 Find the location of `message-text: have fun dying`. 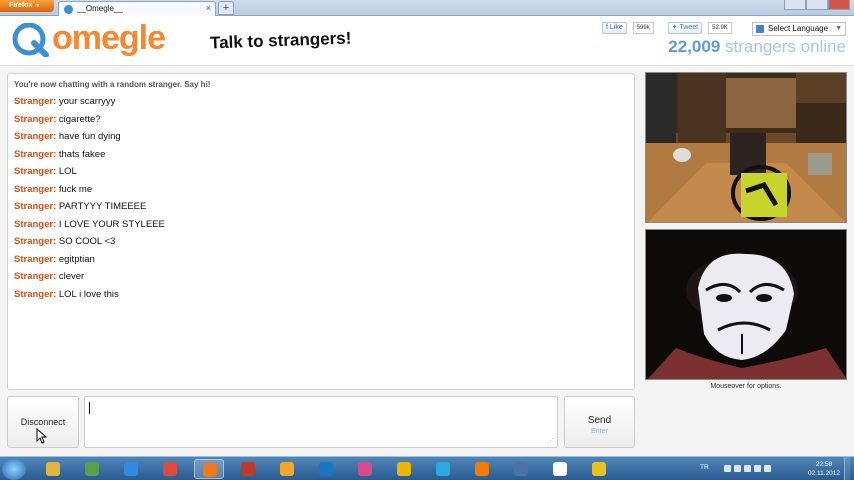

message-text: have fun dying is located at coordinates (89, 136).